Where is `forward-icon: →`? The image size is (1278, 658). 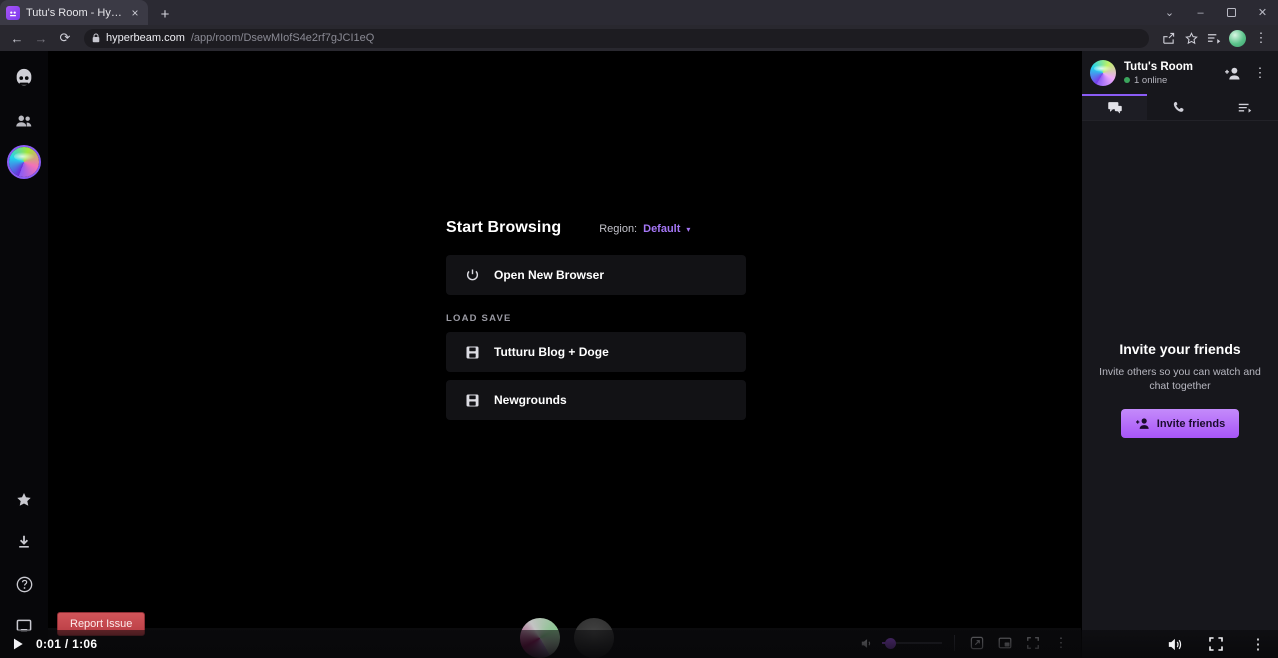 forward-icon: → is located at coordinates (41, 38).